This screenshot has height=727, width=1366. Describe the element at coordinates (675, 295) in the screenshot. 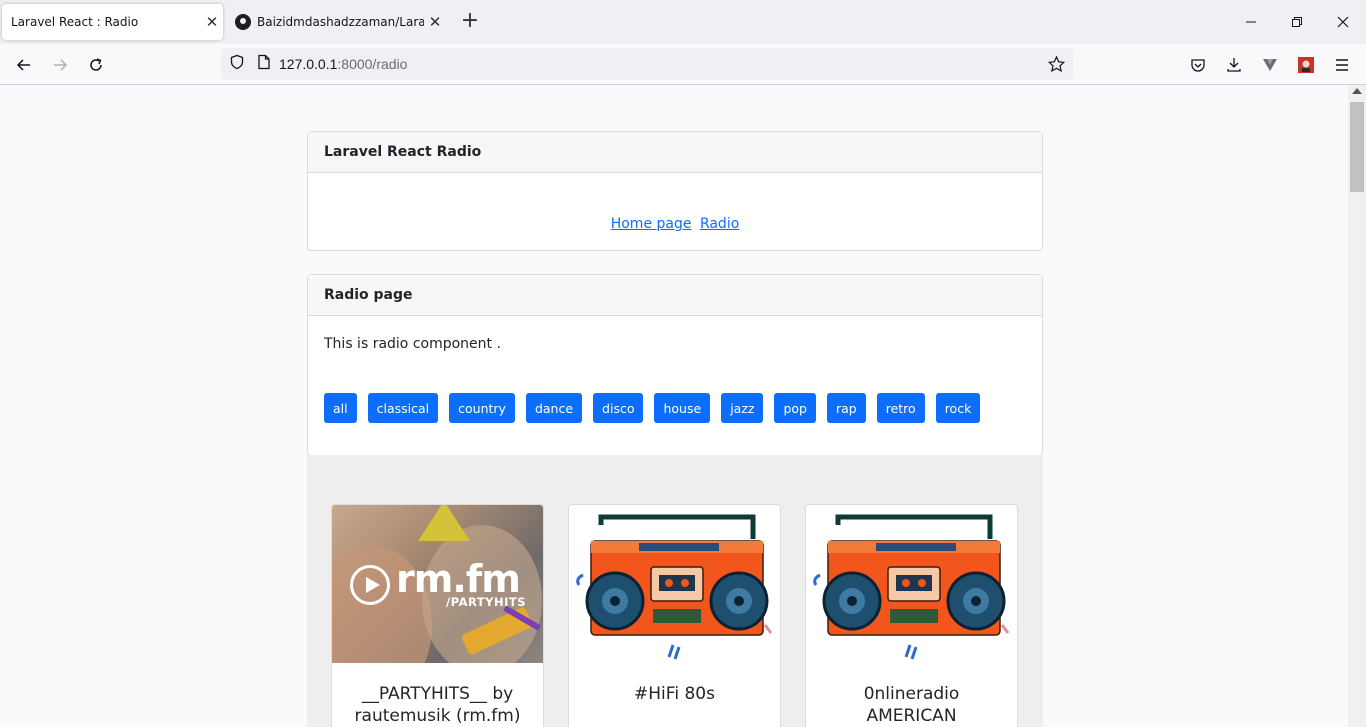

I see `card-header: Radio page` at that location.